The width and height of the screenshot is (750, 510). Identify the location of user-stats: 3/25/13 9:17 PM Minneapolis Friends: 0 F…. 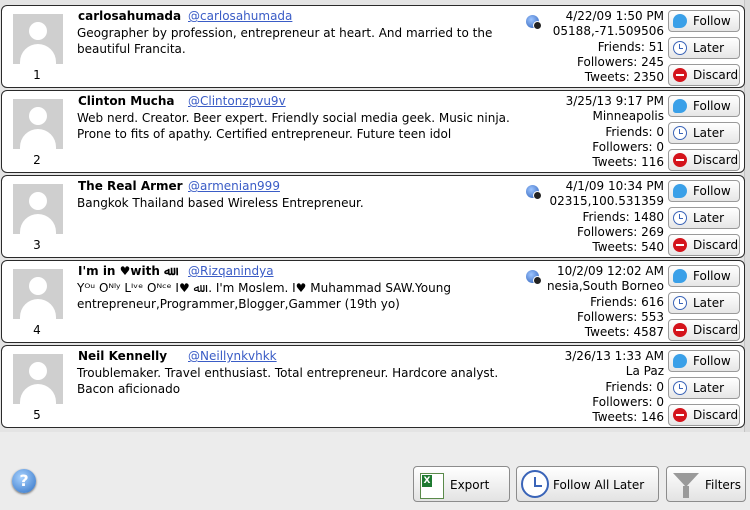
(602, 132).